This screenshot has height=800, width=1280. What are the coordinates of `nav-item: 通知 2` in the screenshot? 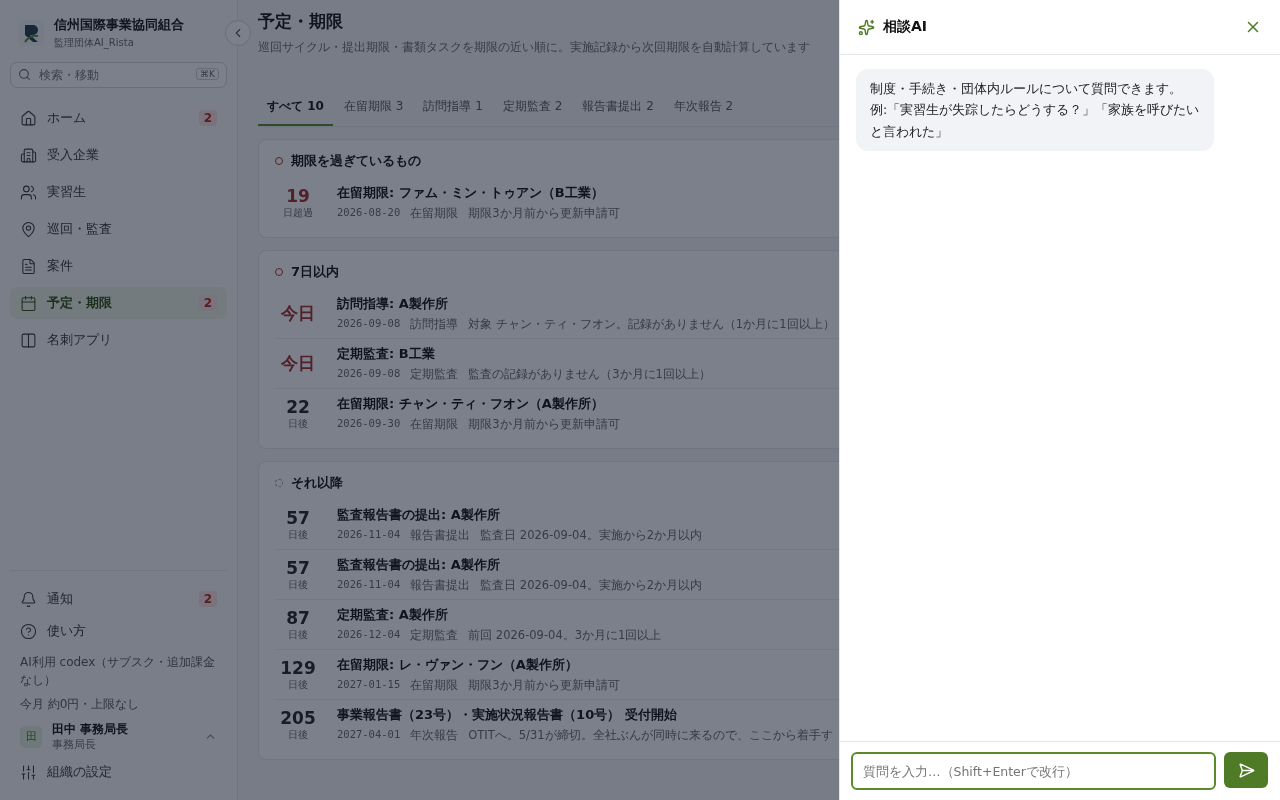 It's located at (118, 599).